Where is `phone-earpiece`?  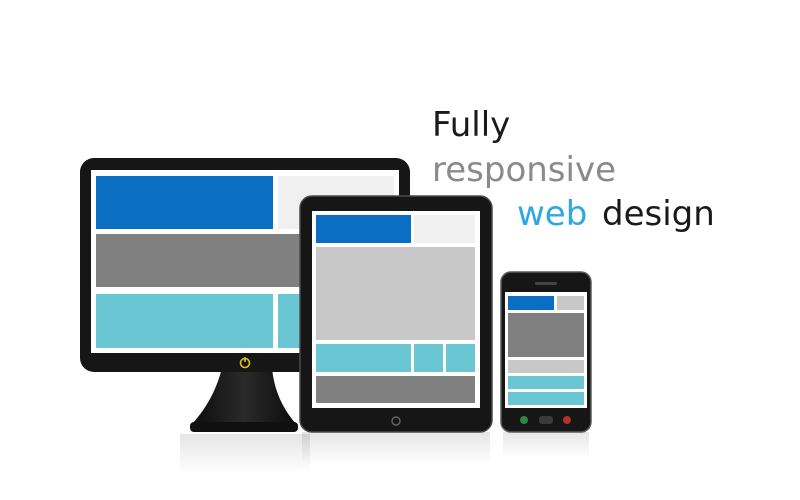
phone-earpiece is located at coordinates (546, 283).